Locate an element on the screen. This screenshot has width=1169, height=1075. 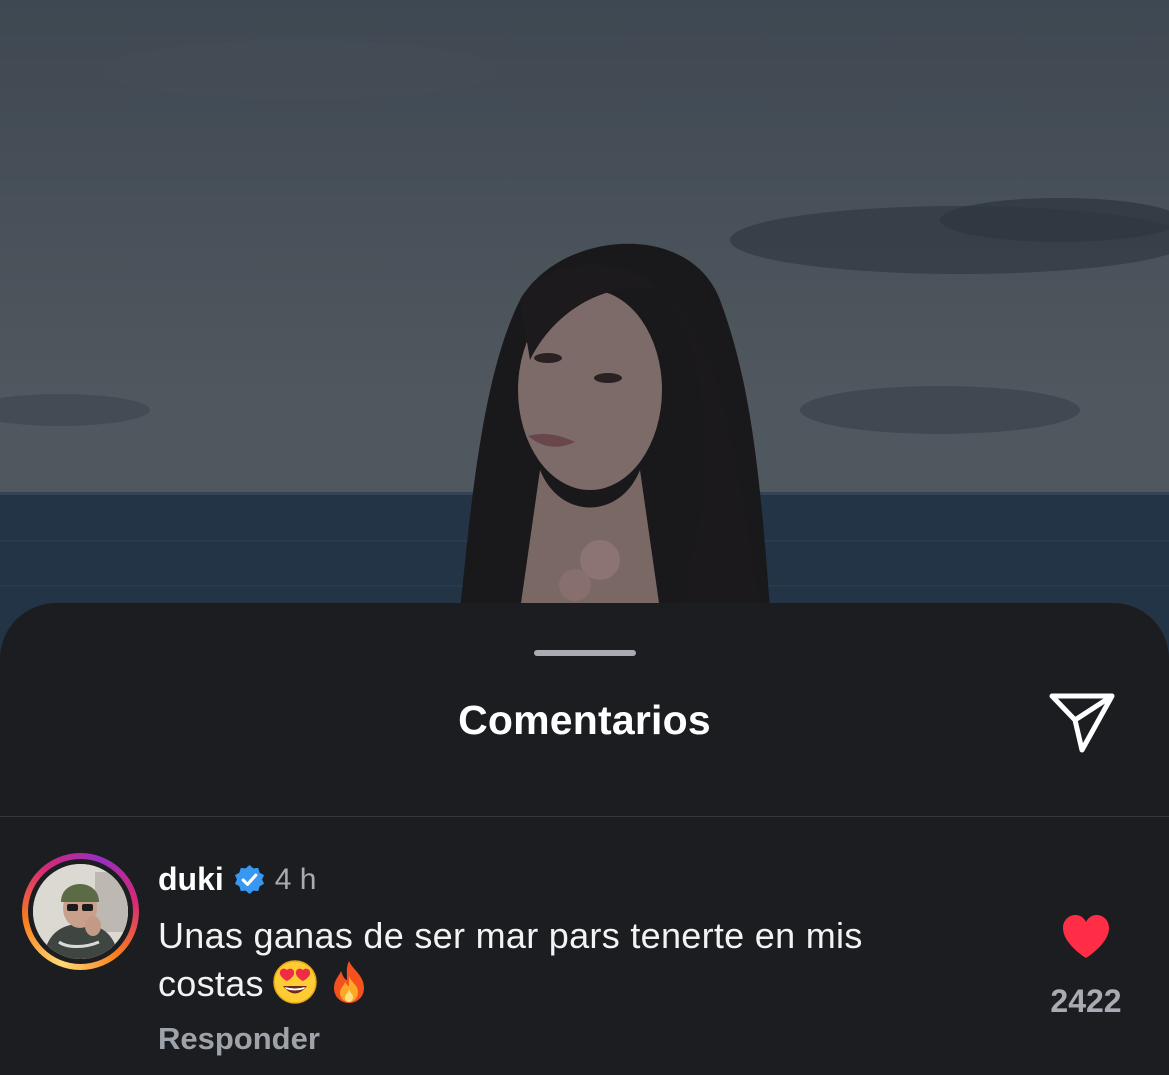
comment-meta: duki 4 h is located at coordinates (237, 879).